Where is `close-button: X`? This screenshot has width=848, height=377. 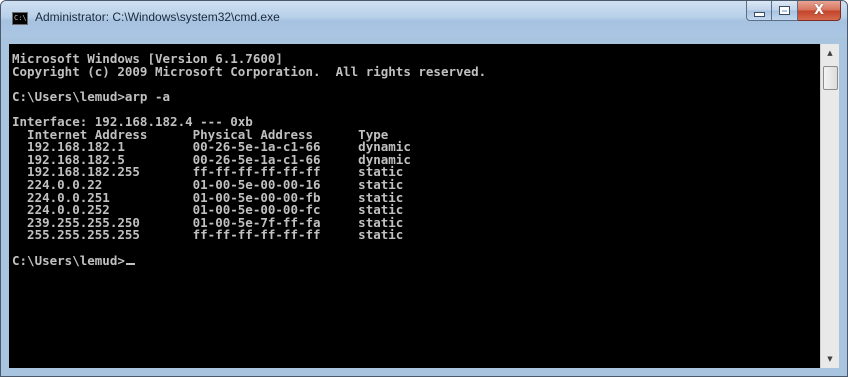
close-button: X is located at coordinates (819, 11).